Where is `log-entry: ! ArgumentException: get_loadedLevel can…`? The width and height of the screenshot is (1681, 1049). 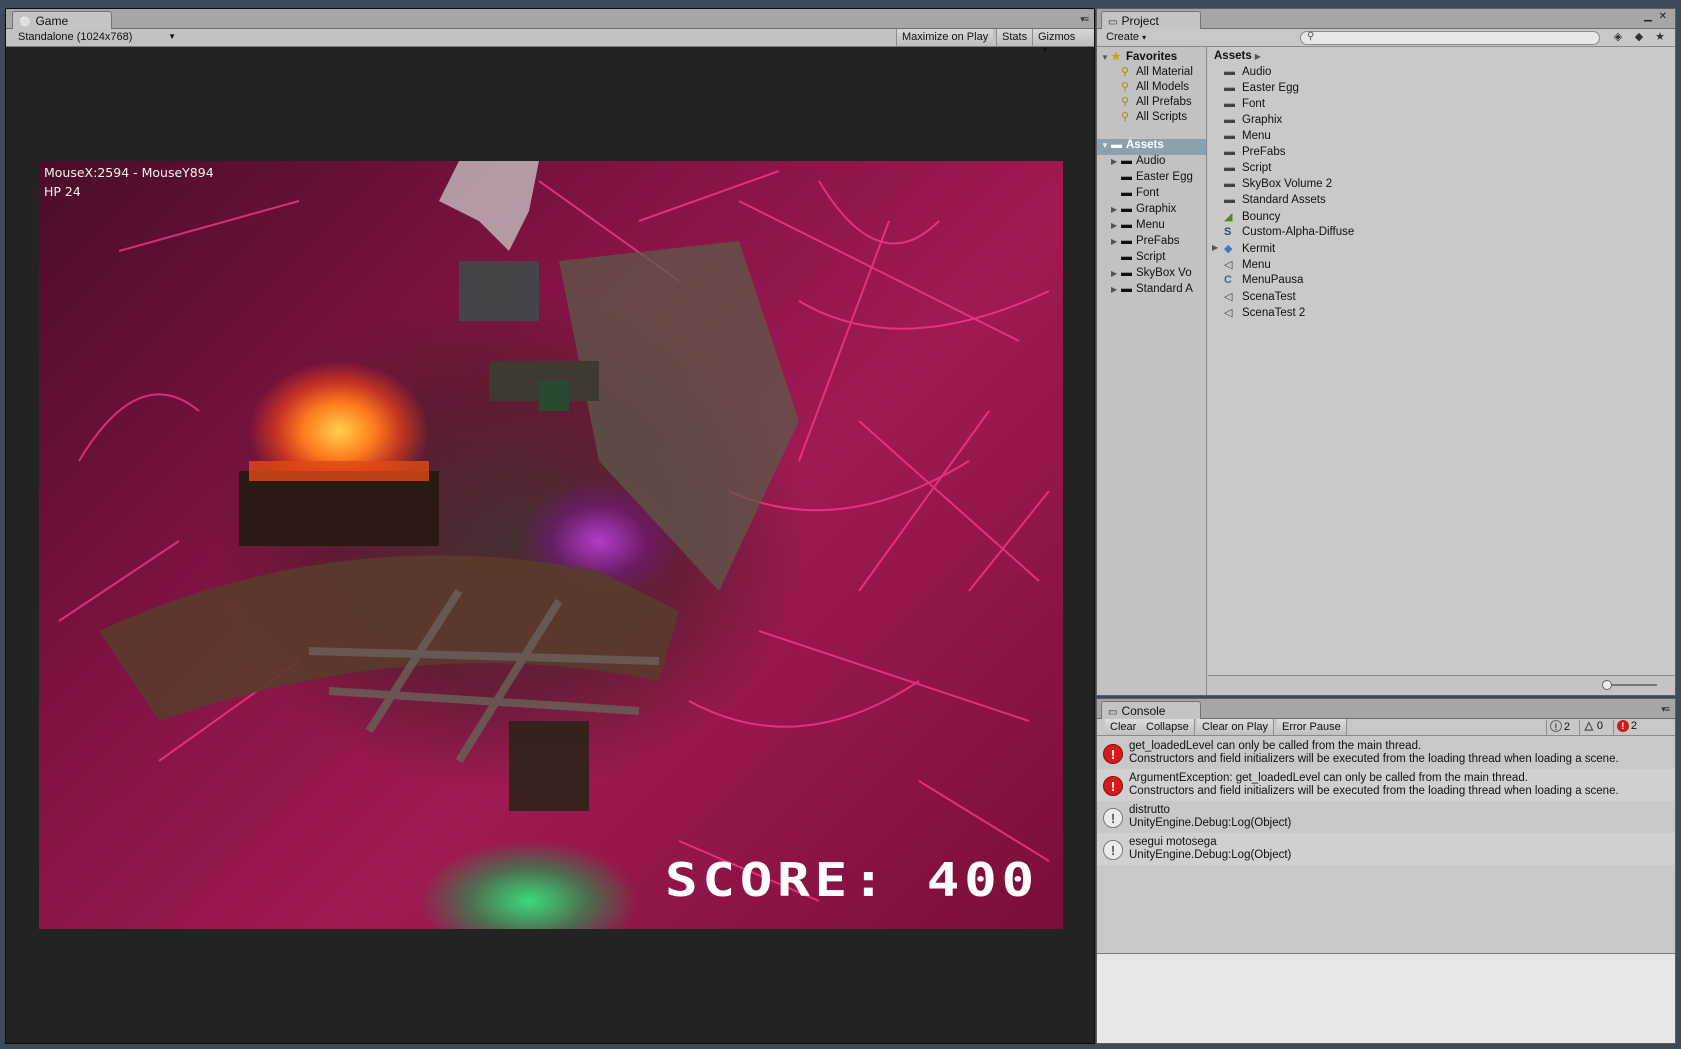
log-entry: ! ArgumentException: get_loadedLevel can… is located at coordinates (1386, 785).